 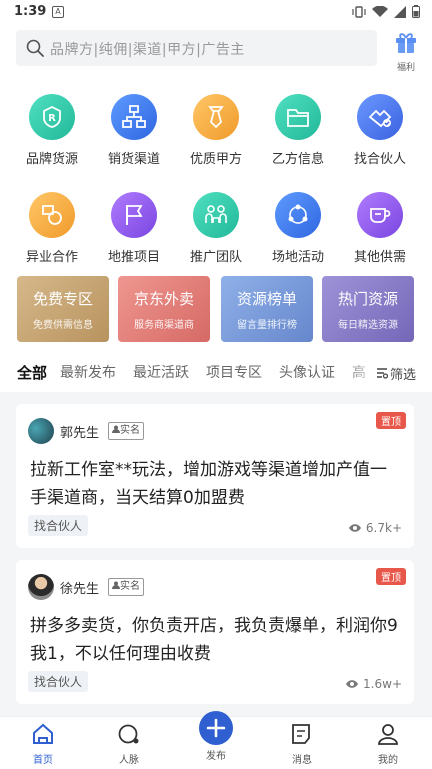 I want to click on brand-r-icon: R, so click(x=52, y=117).